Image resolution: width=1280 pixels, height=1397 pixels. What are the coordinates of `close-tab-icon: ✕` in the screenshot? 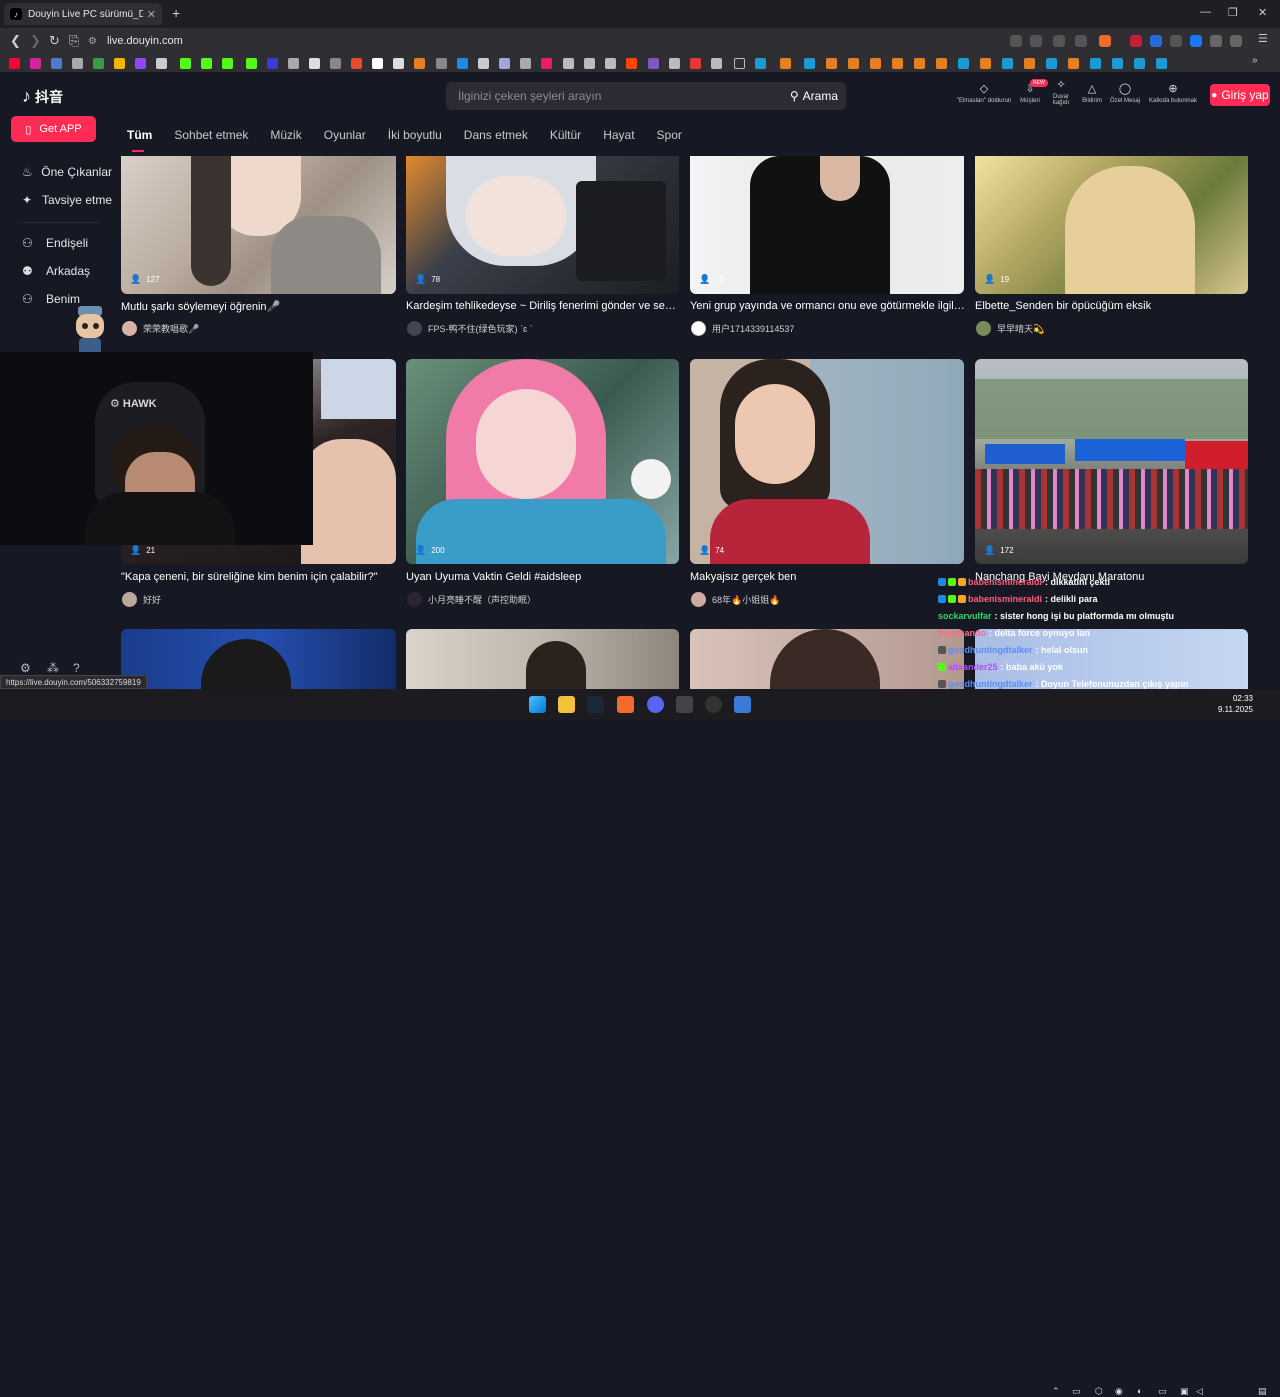 It's located at (151, 14).